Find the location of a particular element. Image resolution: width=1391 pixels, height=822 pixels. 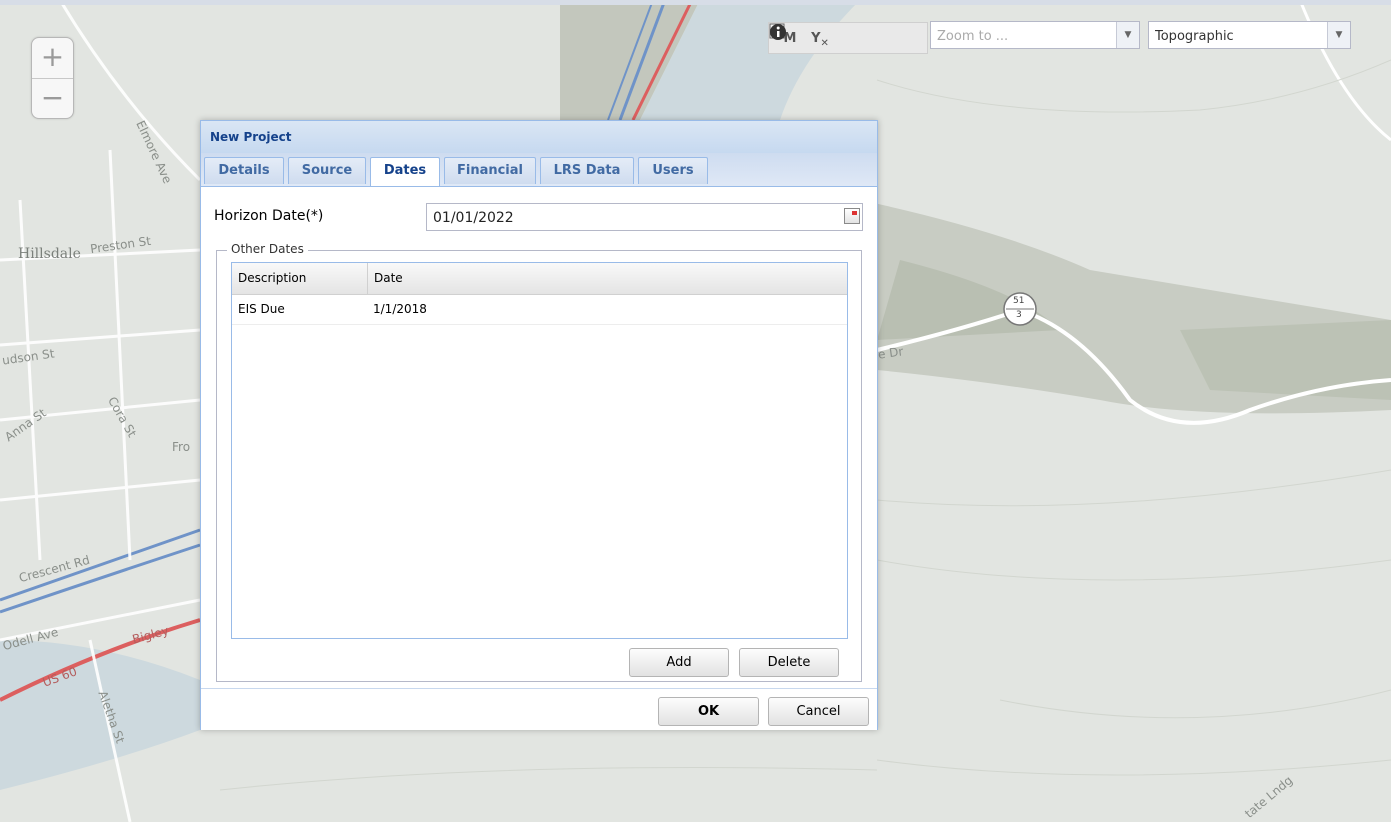

tab-lrs-data: LRS Data is located at coordinates (587, 170).